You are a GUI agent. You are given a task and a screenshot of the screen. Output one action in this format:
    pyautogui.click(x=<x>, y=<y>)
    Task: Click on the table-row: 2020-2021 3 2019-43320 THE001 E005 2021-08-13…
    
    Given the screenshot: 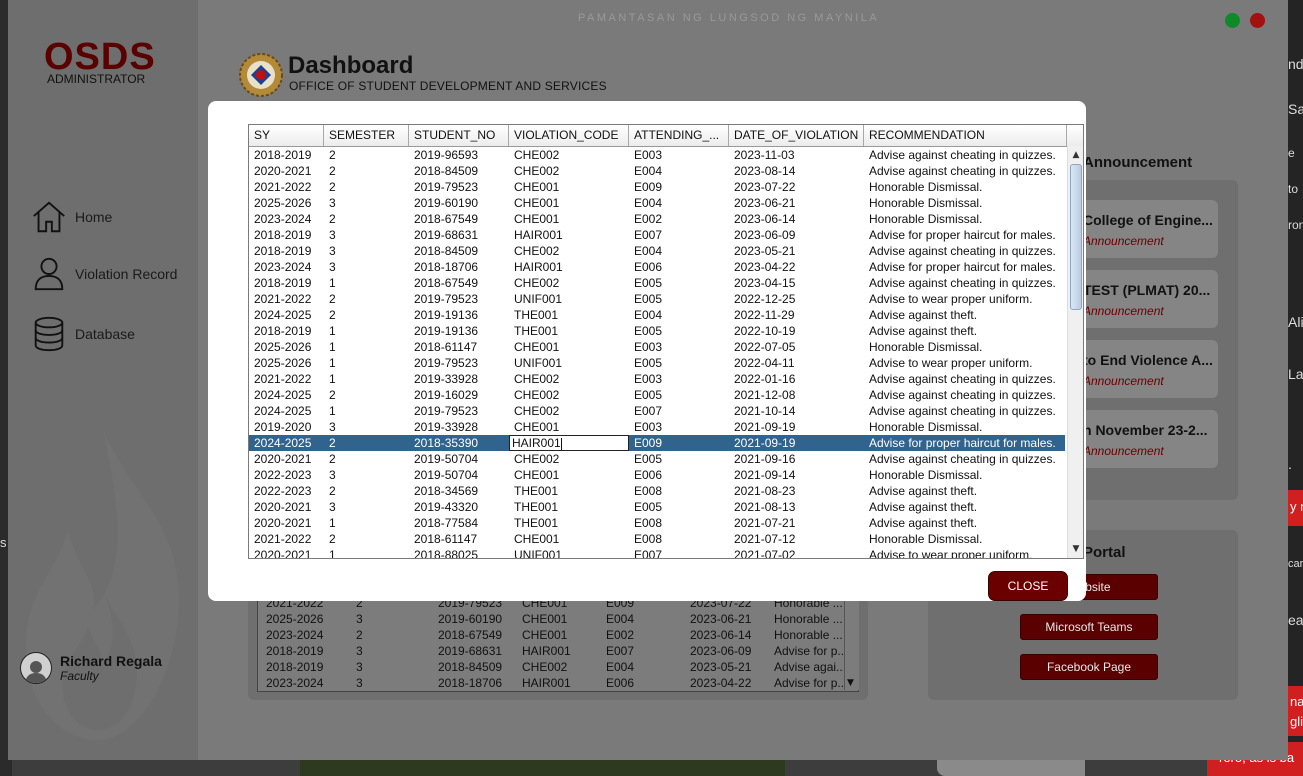 What is the action you would take?
    pyautogui.click(x=657, y=507)
    